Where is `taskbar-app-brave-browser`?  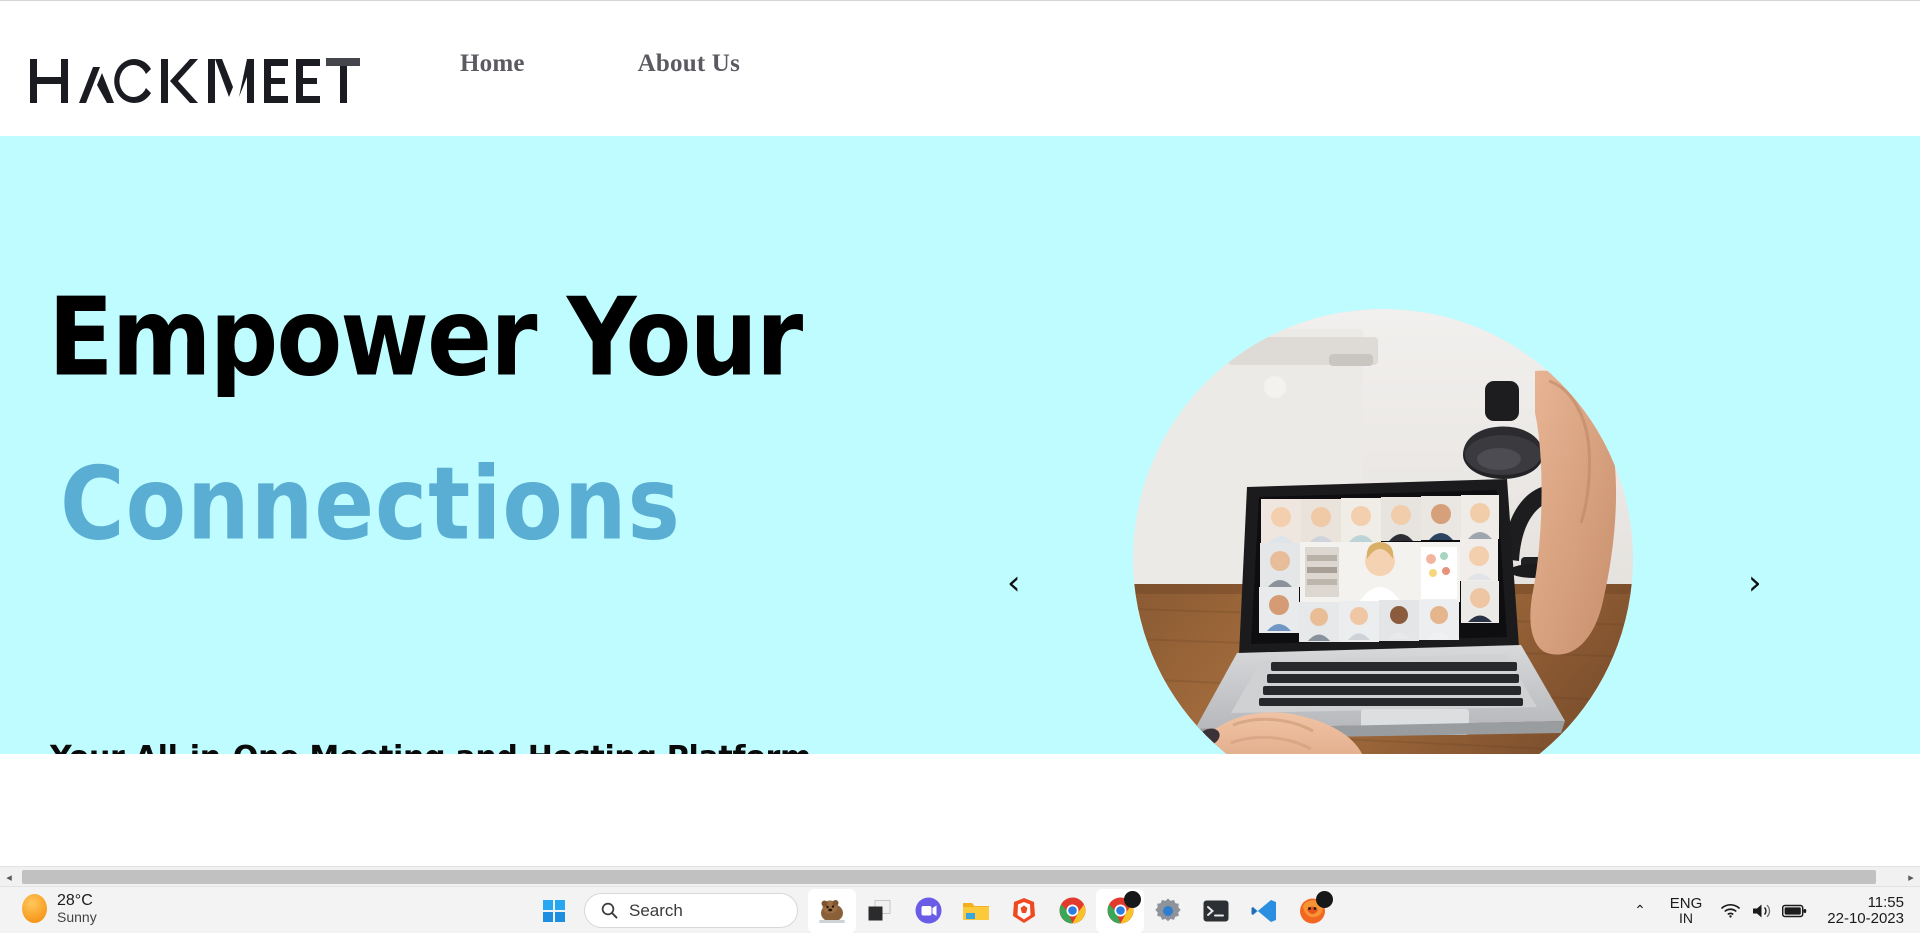
taskbar-app-brave-browser is located at coordinates (1024, 911).